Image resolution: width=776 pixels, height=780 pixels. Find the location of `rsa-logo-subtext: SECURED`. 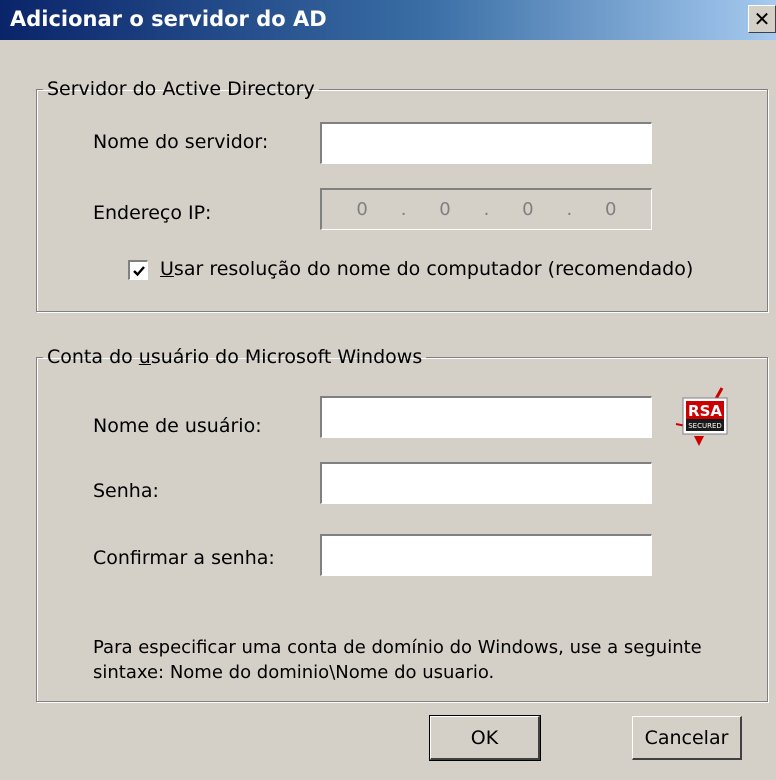

rsa-logo-subtext: SECURED is located at coordinates (705, 426).